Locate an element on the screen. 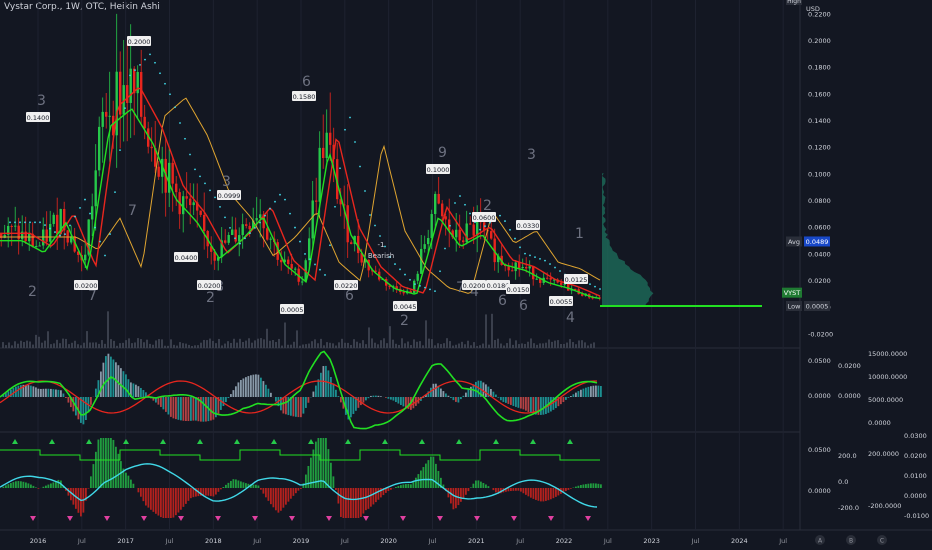  wave-count-label: 6 is located at coordinates (523, 306).